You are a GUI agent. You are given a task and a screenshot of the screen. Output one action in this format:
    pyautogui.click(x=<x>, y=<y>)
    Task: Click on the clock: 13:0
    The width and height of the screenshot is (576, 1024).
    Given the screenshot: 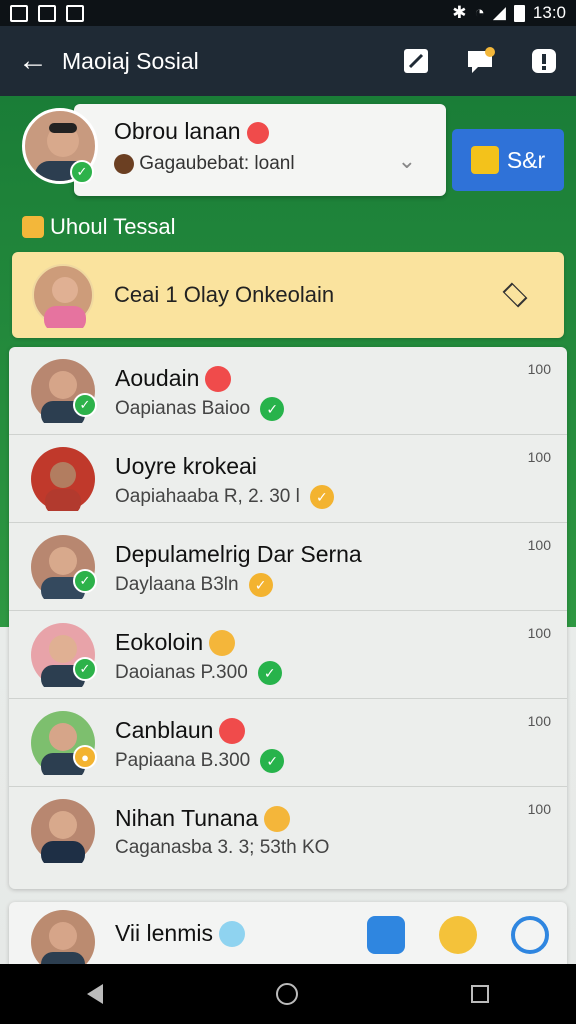 What is the action you would take?
    pyautogui.click(x=549, y=12)
    